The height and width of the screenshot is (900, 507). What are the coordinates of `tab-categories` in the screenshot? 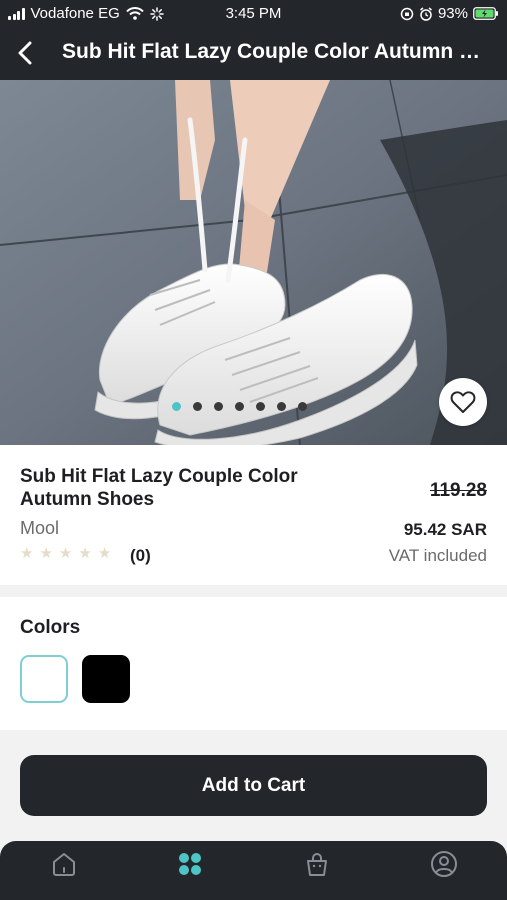 It's located at (190, 864).